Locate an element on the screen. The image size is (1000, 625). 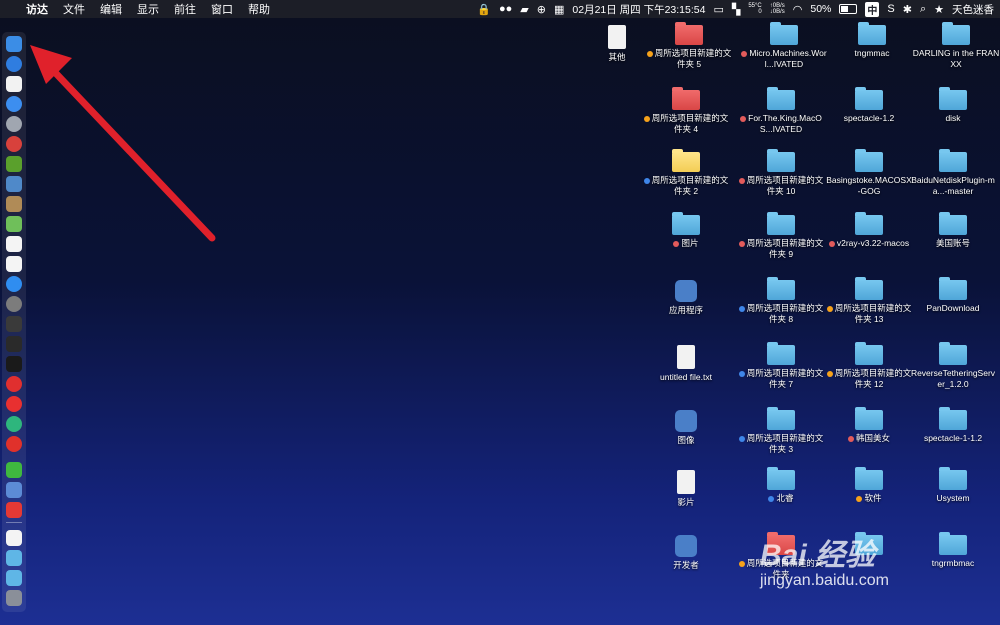
desktop-item-label: 周所选项目新建的文件夹 8 is located at coordinates (781, 314).